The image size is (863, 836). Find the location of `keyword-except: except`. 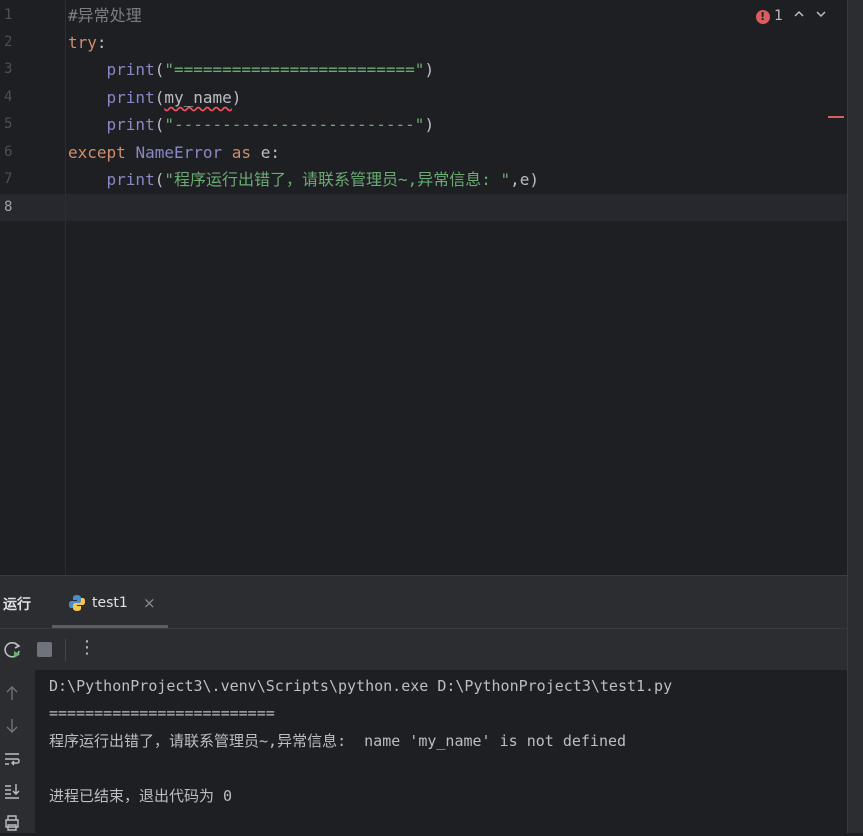

keyword-except: except is located at coordinates (97, 152).